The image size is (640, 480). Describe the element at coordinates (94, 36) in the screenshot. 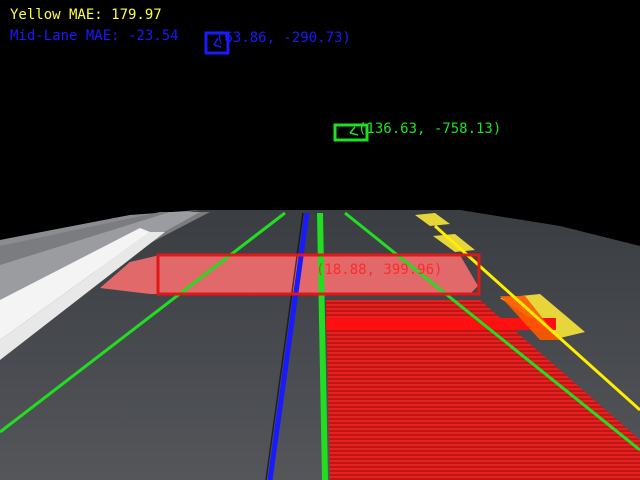

I see `midlane-mae-label: Mid-Lane MAE: -23.54` at that location.